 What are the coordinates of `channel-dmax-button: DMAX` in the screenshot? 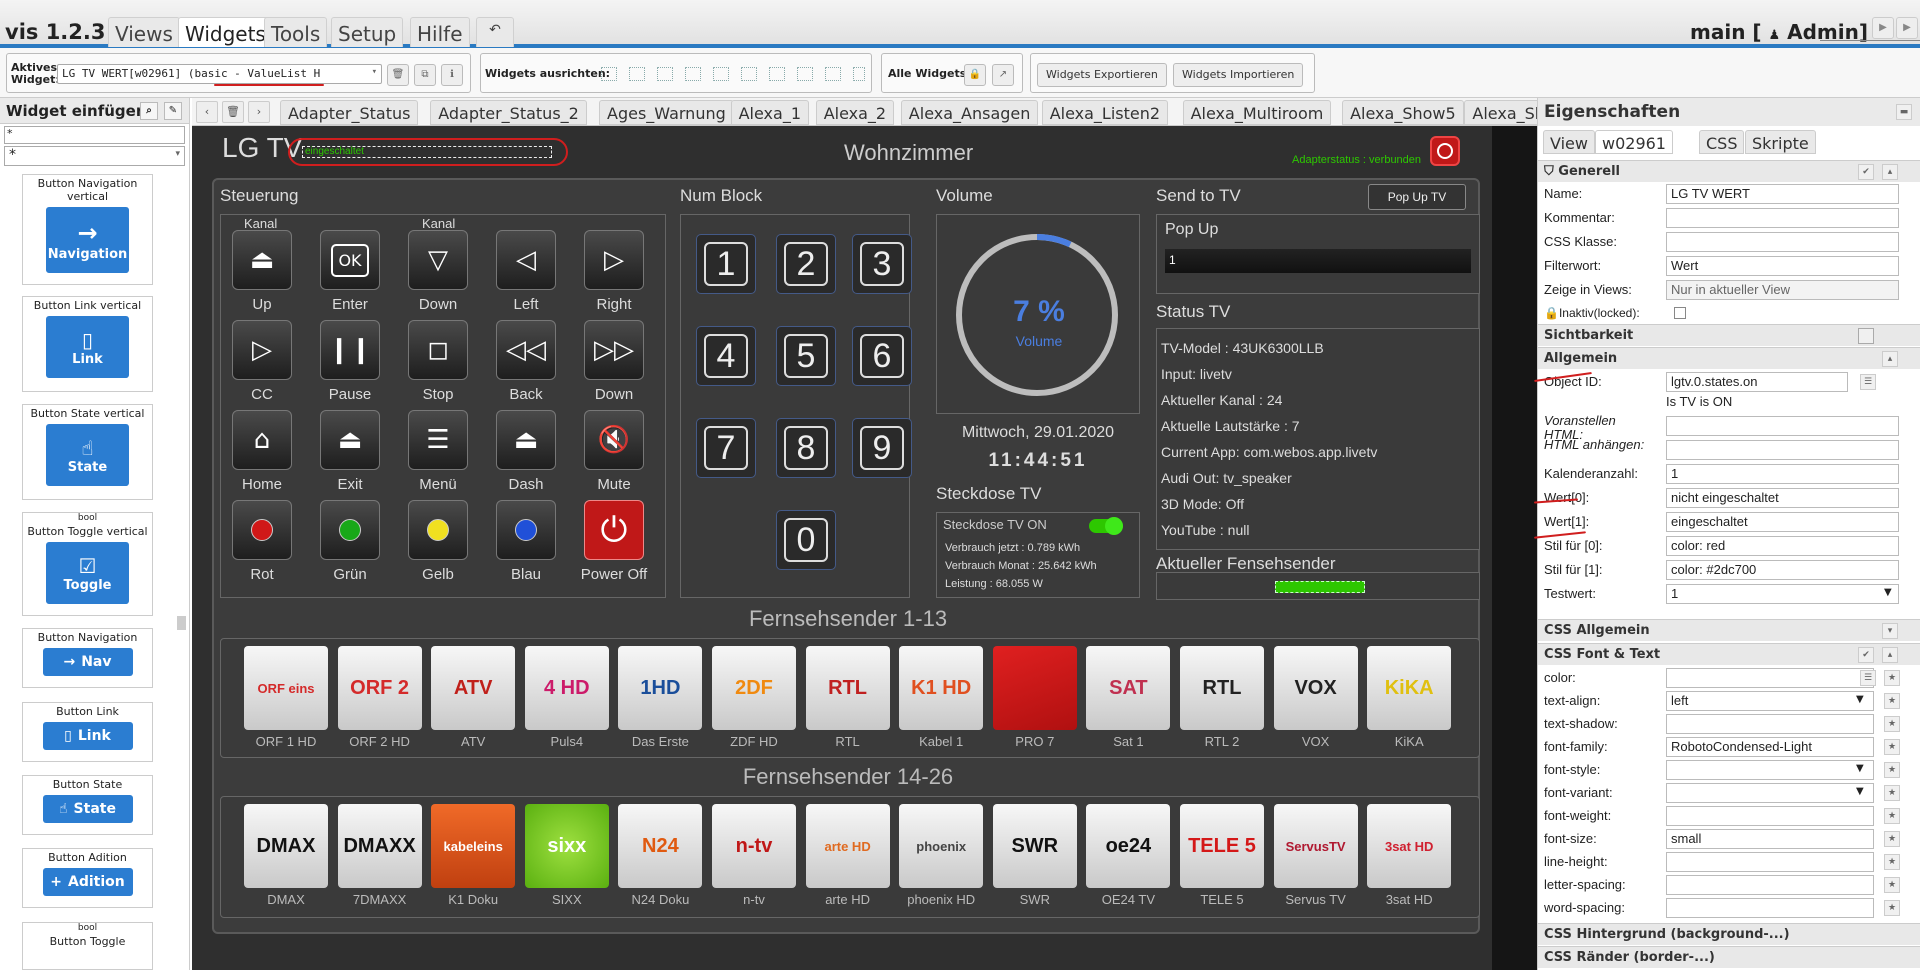 It's located at (286, 846).